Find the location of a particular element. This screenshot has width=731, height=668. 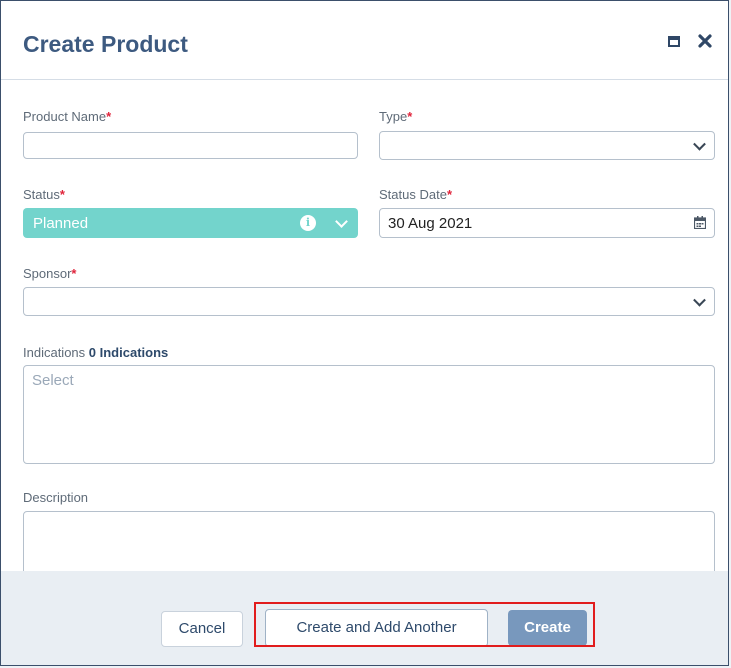

status-date-label: Status Date* is located at coordinates (415, 194).